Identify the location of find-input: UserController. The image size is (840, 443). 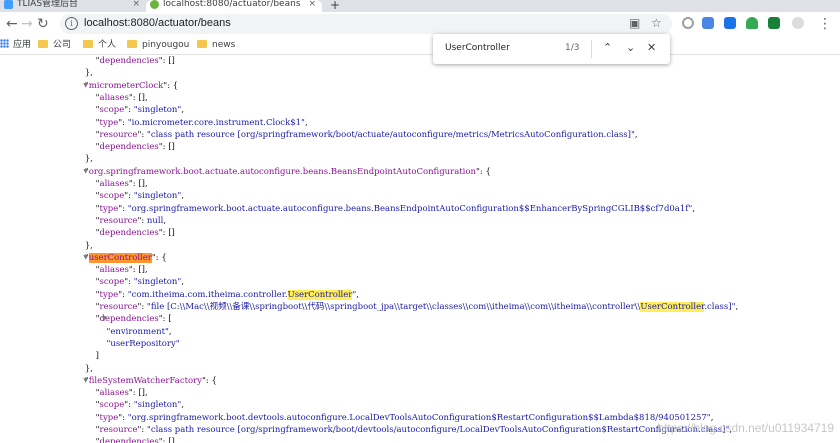
(477, 48).